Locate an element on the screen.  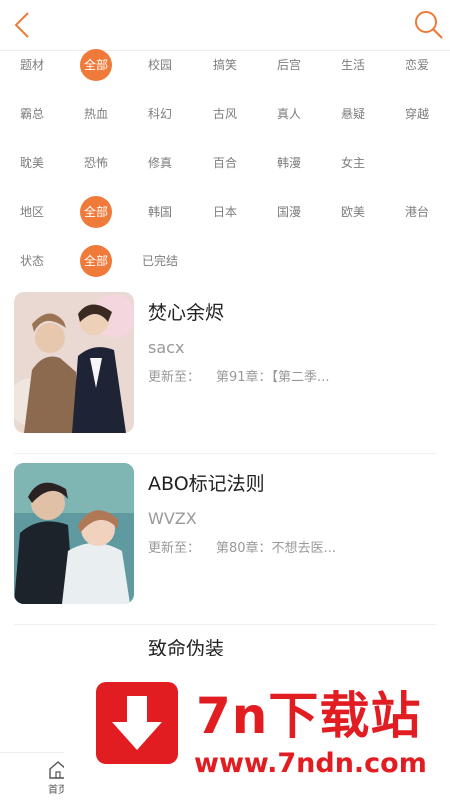
filter-genre-option: 悬疑 is located at coordinates (353, 114).